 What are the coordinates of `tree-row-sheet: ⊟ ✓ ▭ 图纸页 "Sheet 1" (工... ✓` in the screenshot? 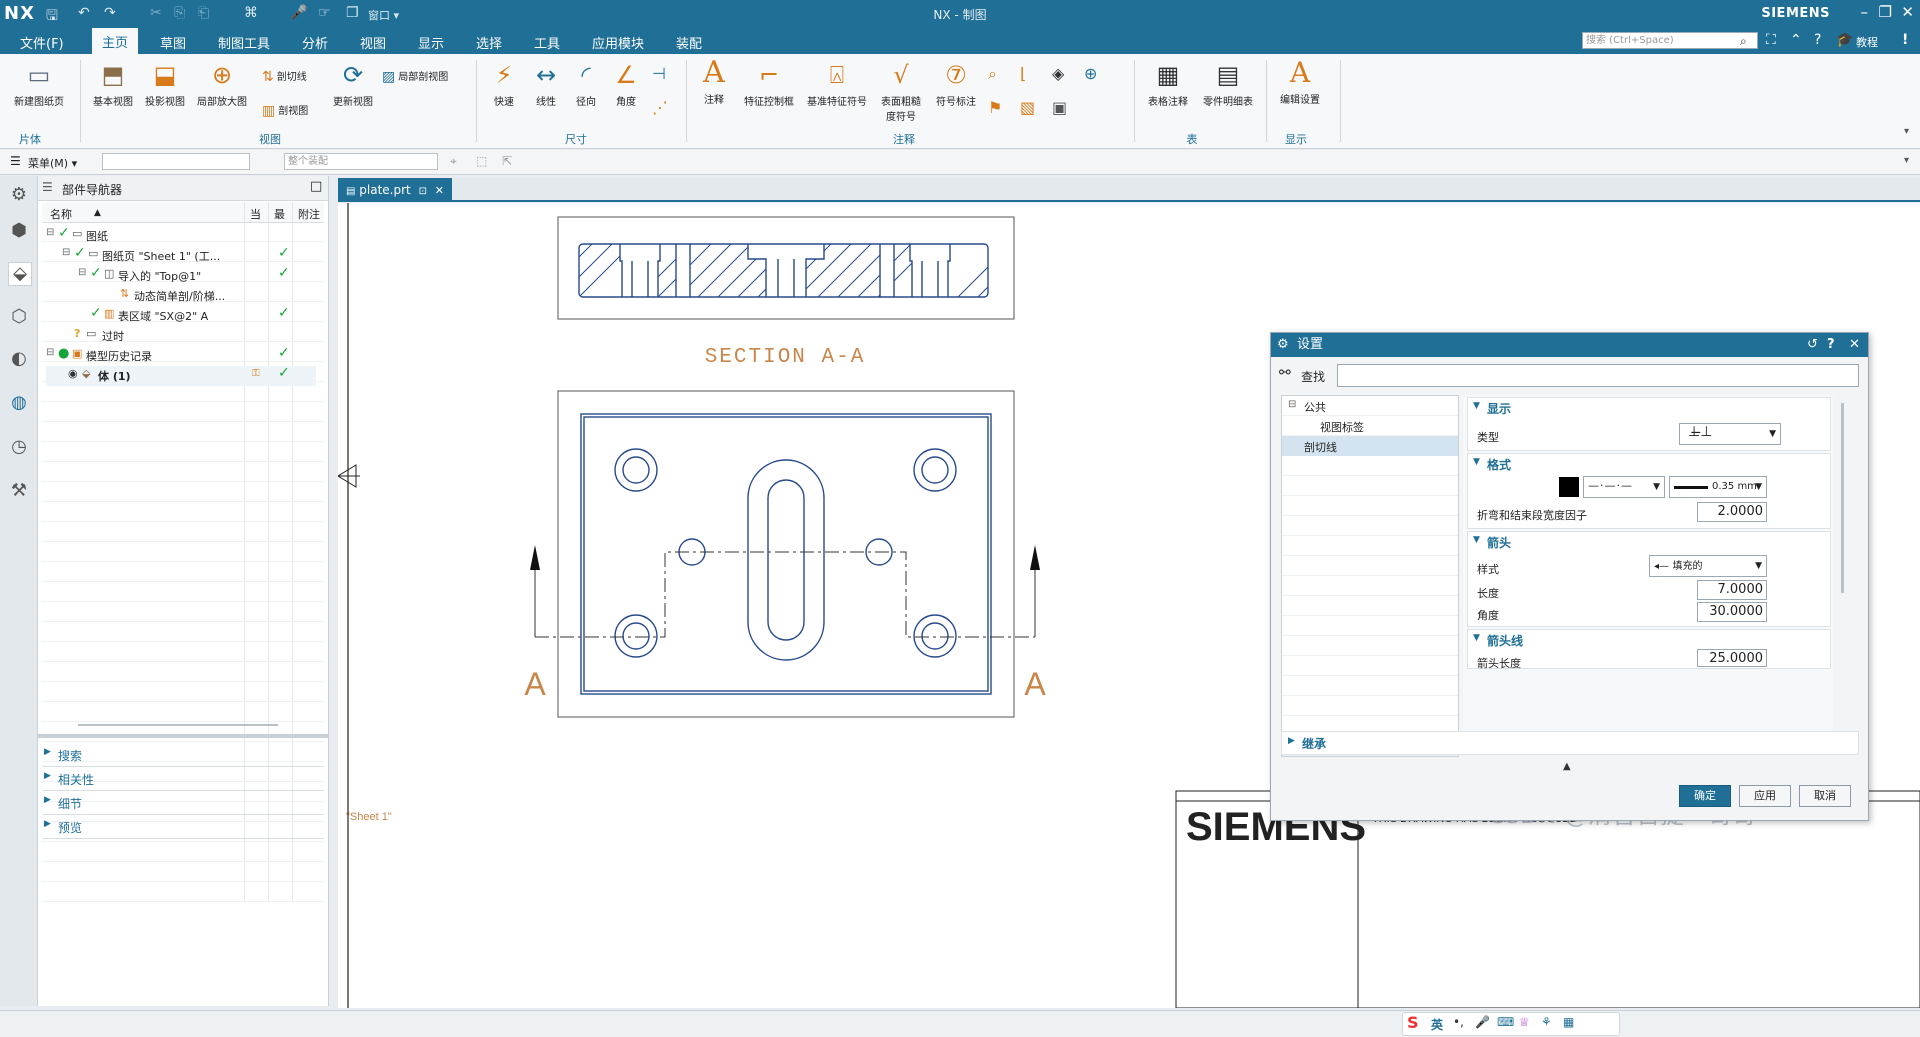 It's located at (181, 255).